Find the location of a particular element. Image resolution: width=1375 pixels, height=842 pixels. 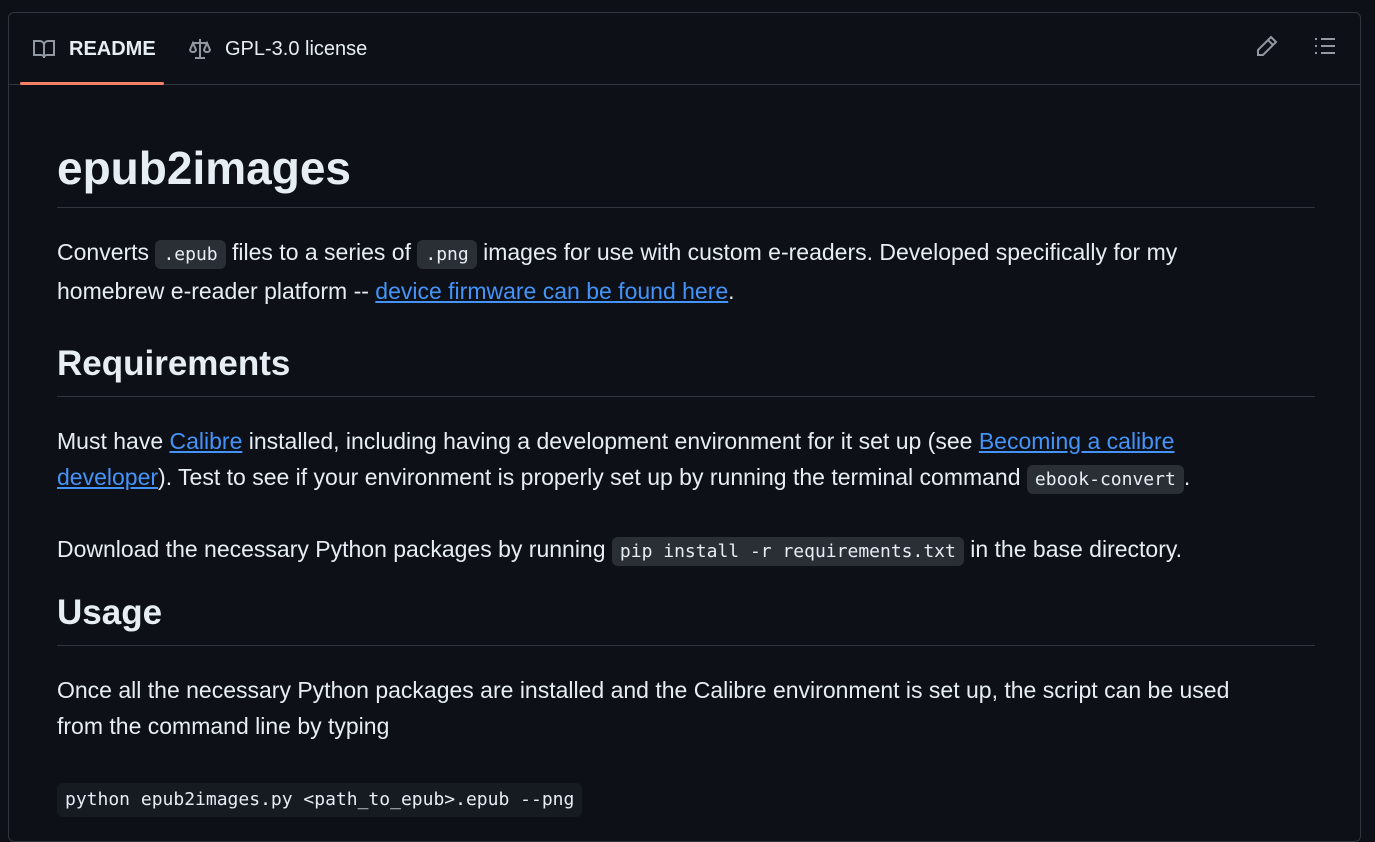

edit-file-button is located at coordinates (1267, 48).